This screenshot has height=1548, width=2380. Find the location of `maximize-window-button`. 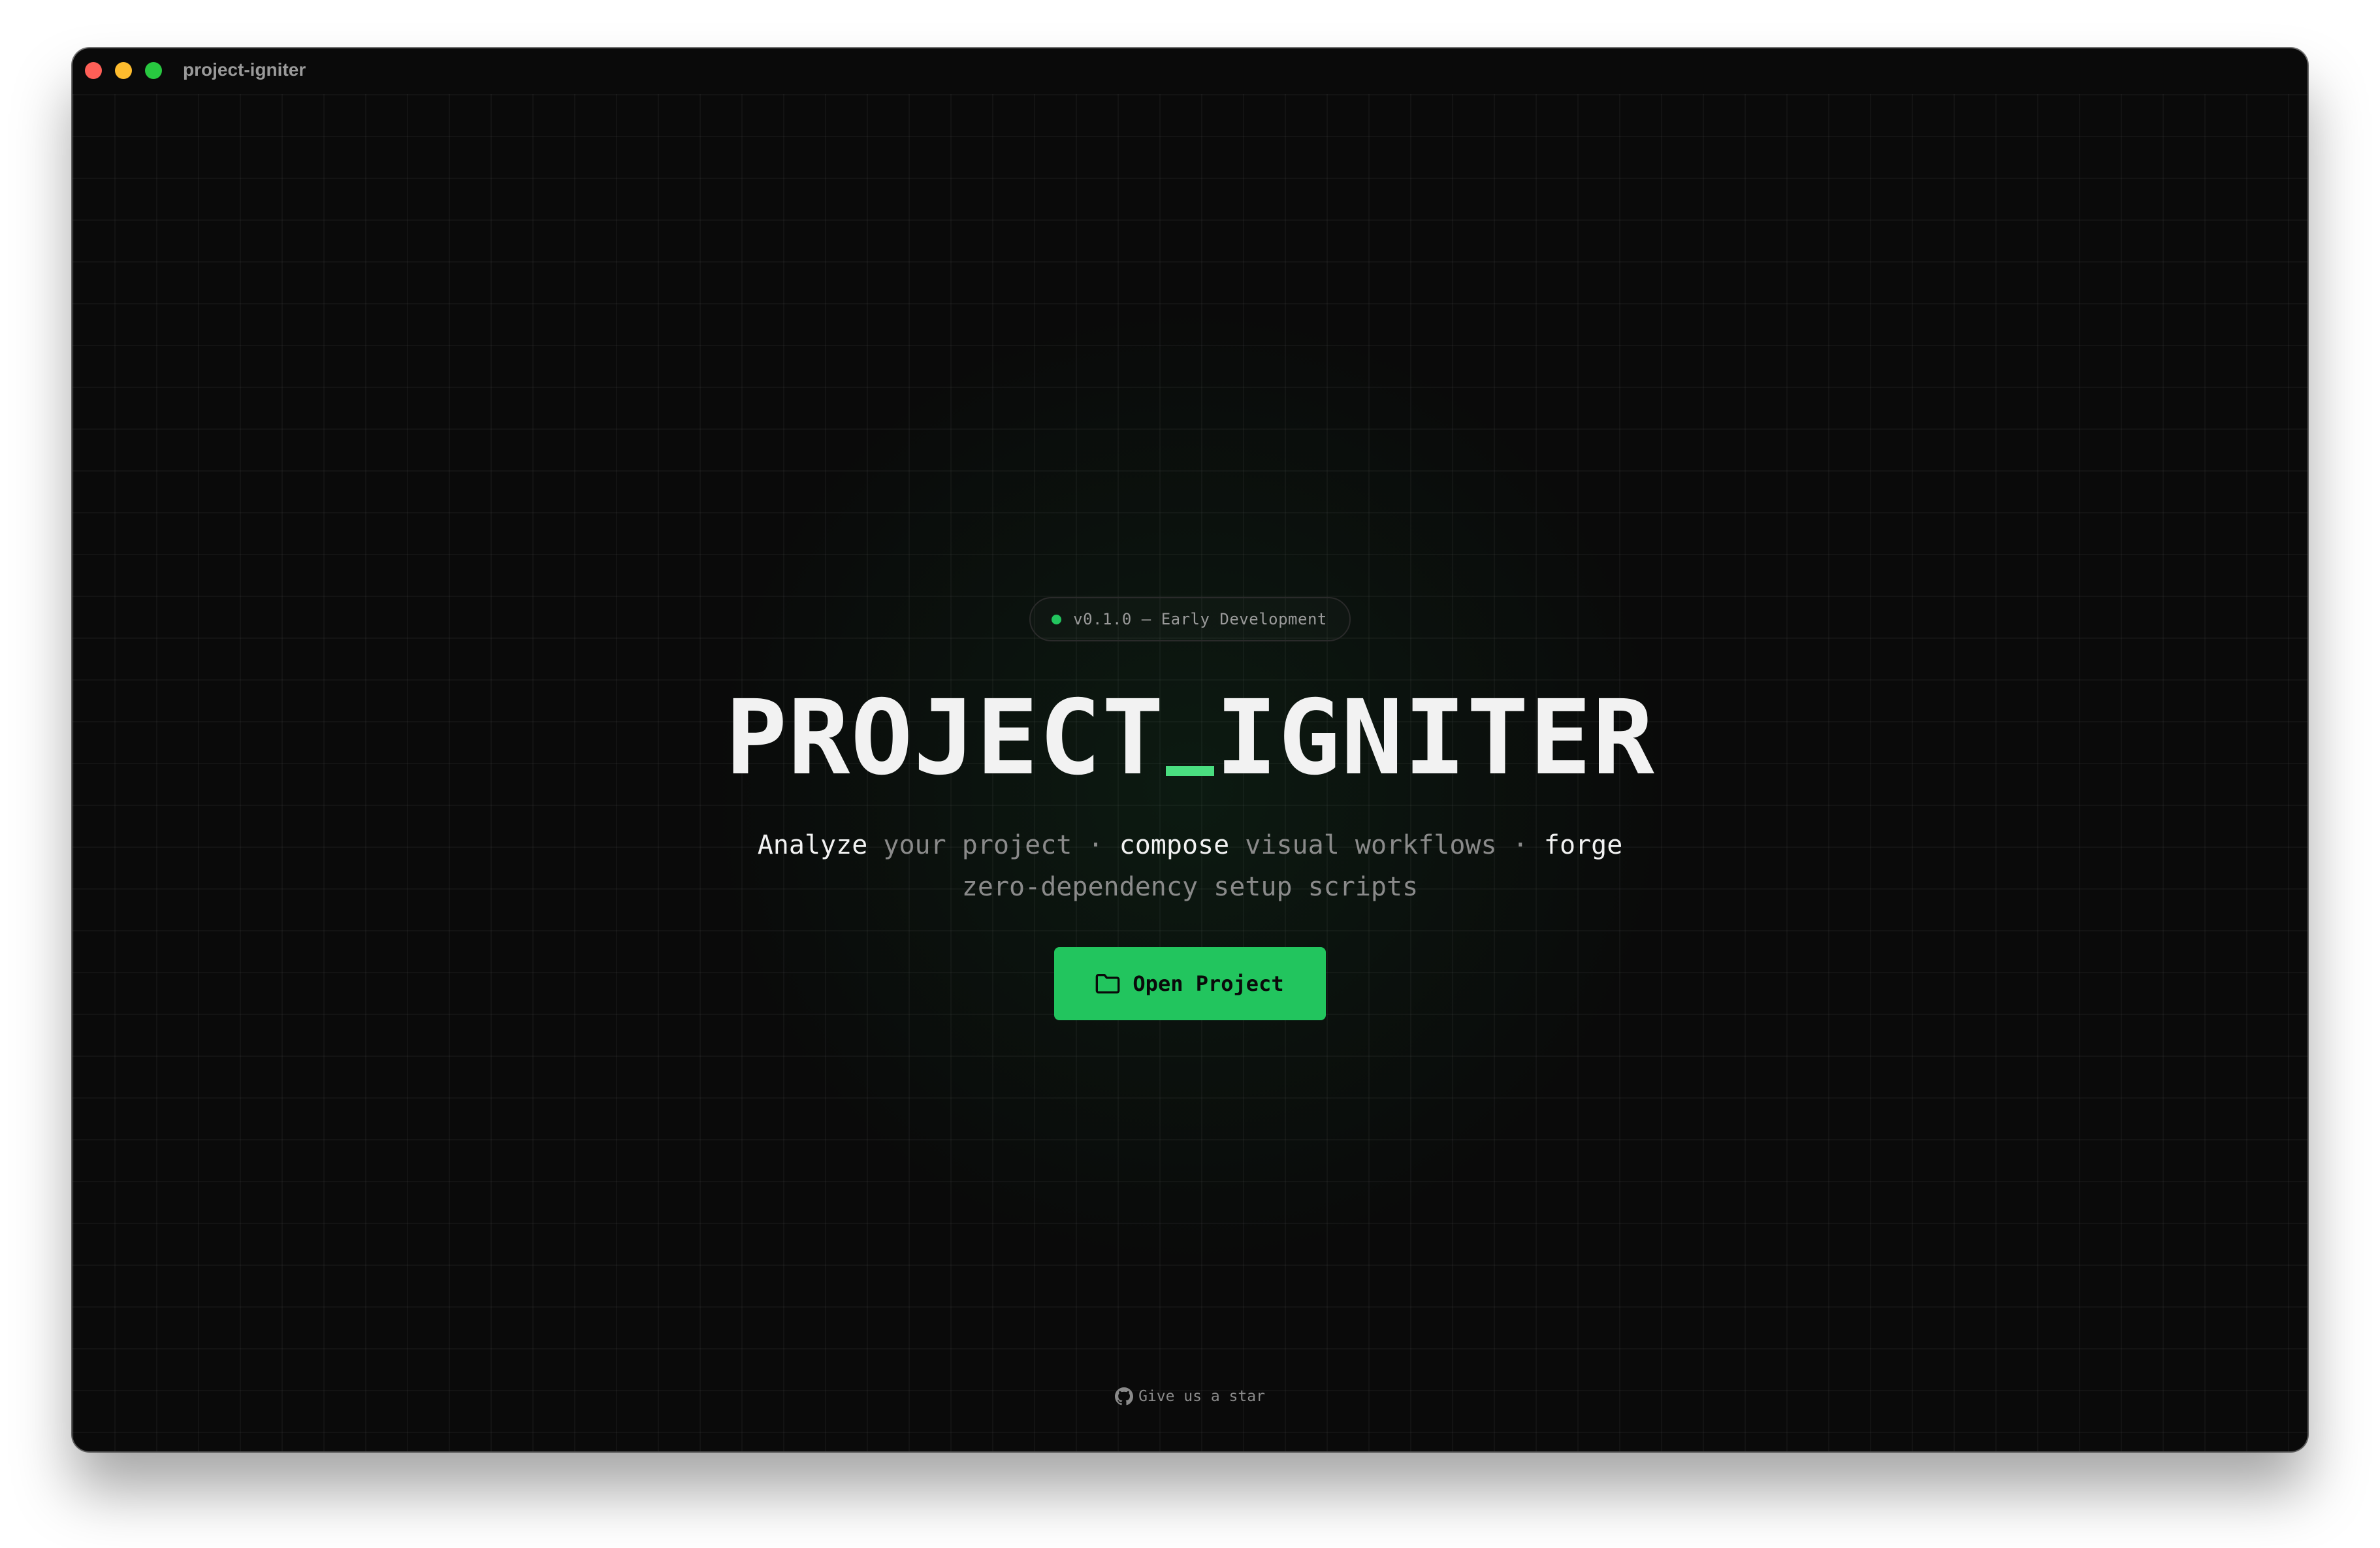

maximize-window-button is located at coordinates (153, 70).